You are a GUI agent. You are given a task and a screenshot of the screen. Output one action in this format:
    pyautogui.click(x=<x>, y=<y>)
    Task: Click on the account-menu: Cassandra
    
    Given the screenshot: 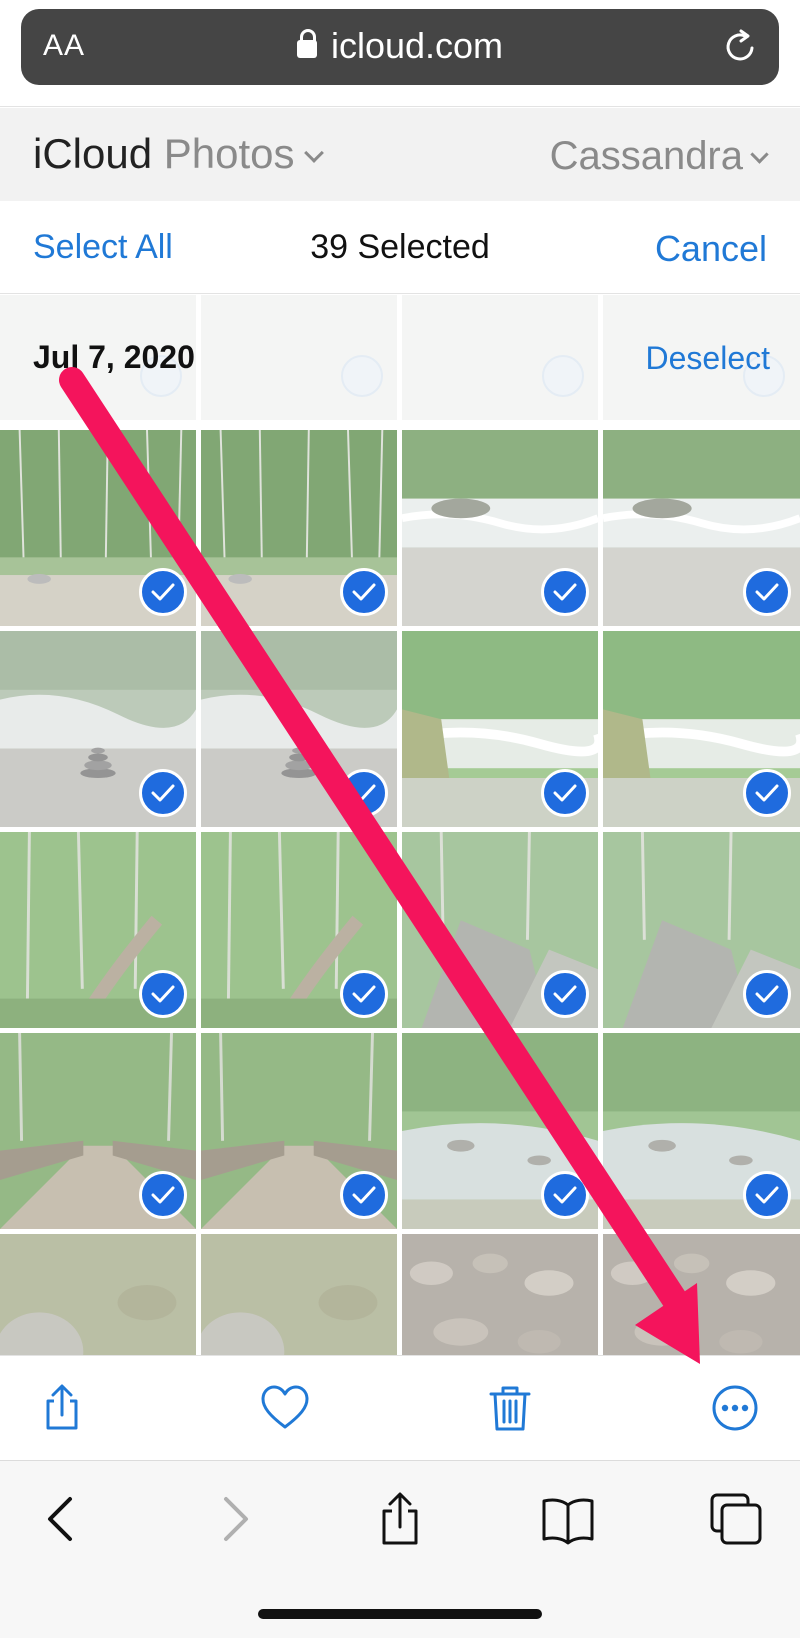 What is the action you would take?
    pyautogui.click(x=659, y=156)
    